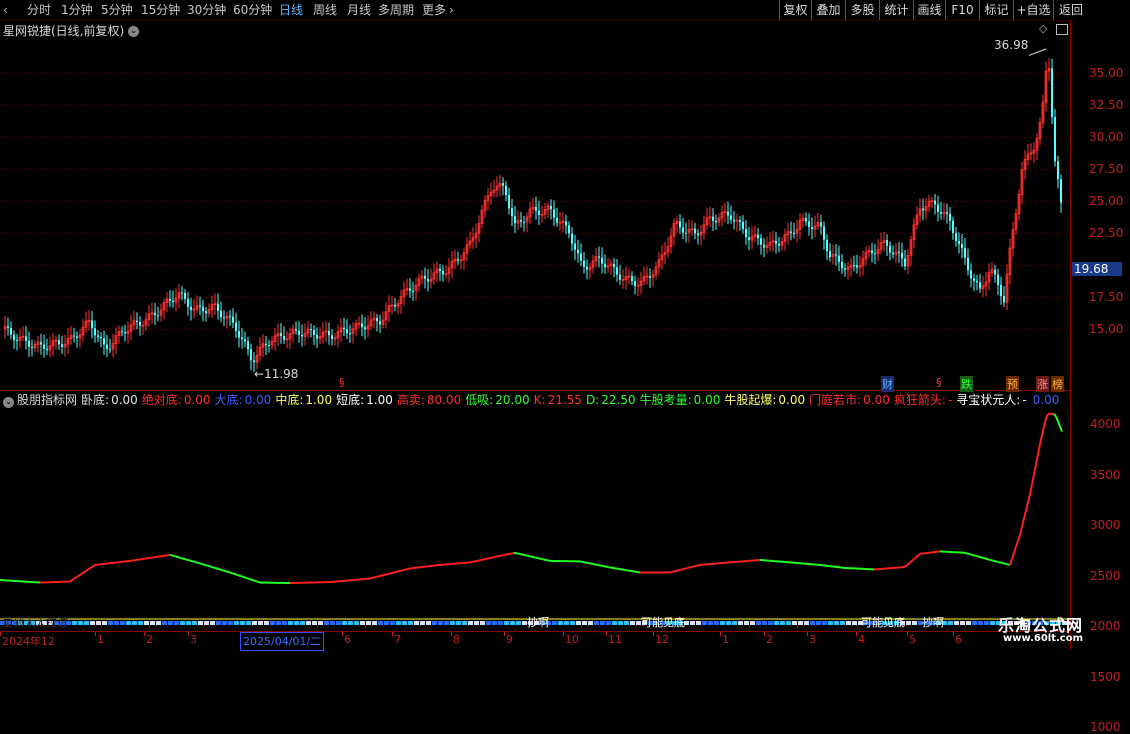  Describe the element at coordinates (456, 639) in the screenshot. I see `date-label-6: 8` at that location.